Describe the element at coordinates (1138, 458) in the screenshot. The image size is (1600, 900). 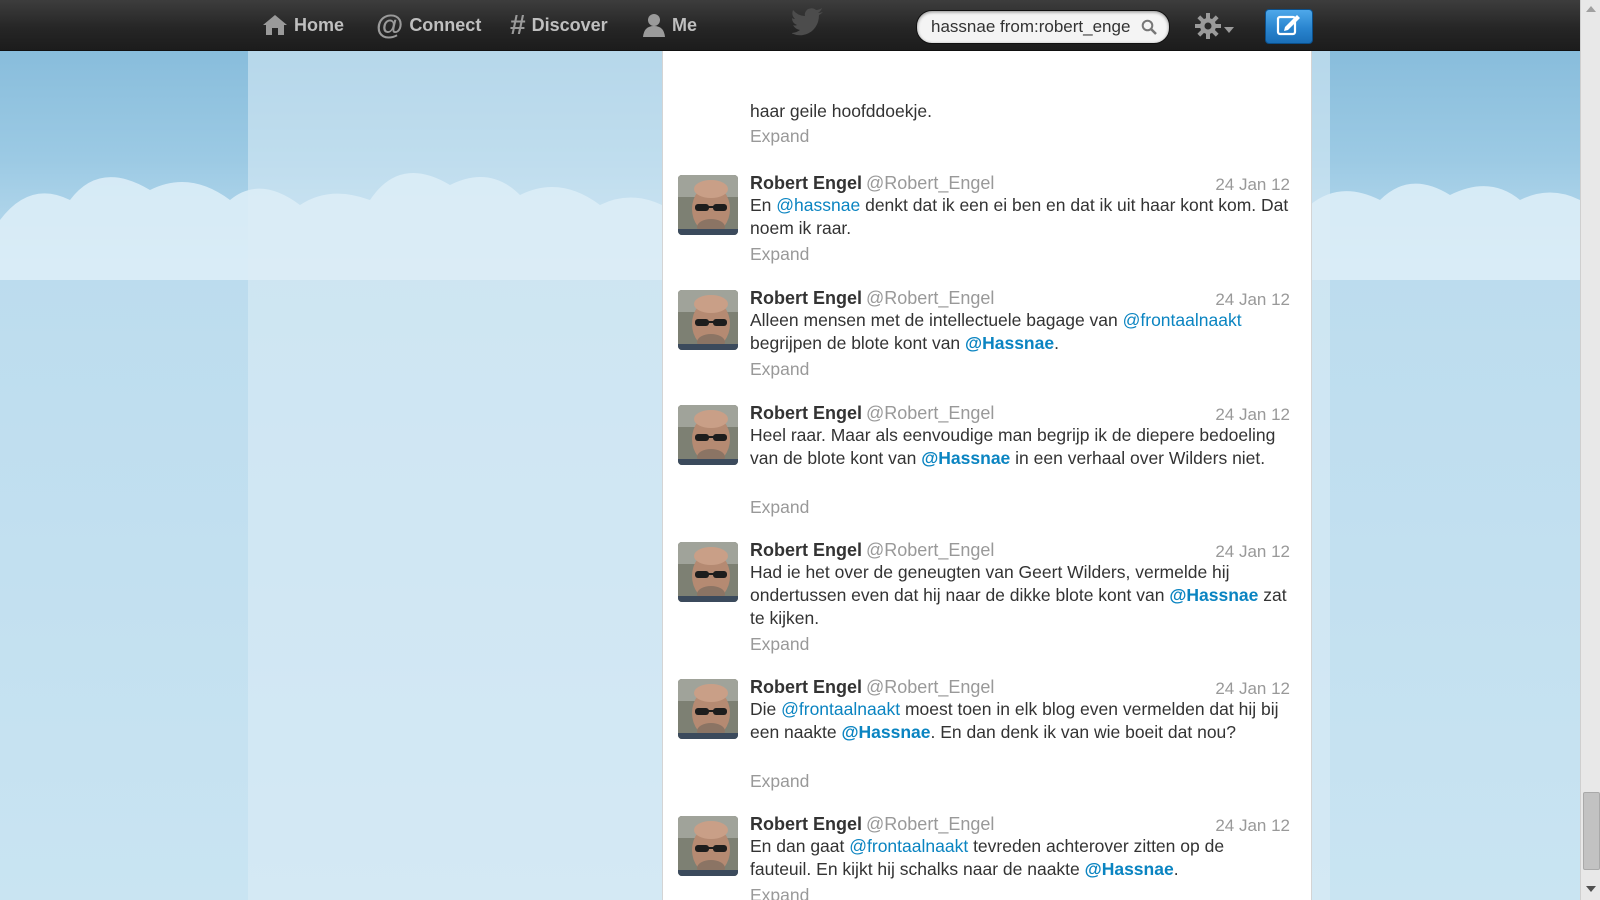
I see `tweet-text-segment: in een verhaal over Wilders niet.` at that location.